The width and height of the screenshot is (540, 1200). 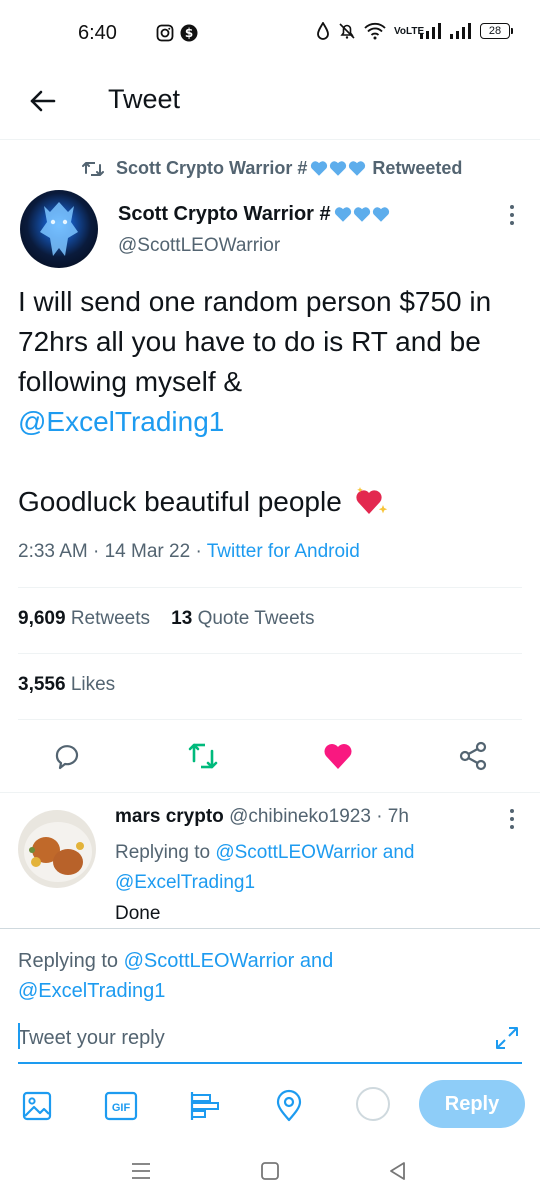 I want to click on avatar, so click(x=59, y=229).